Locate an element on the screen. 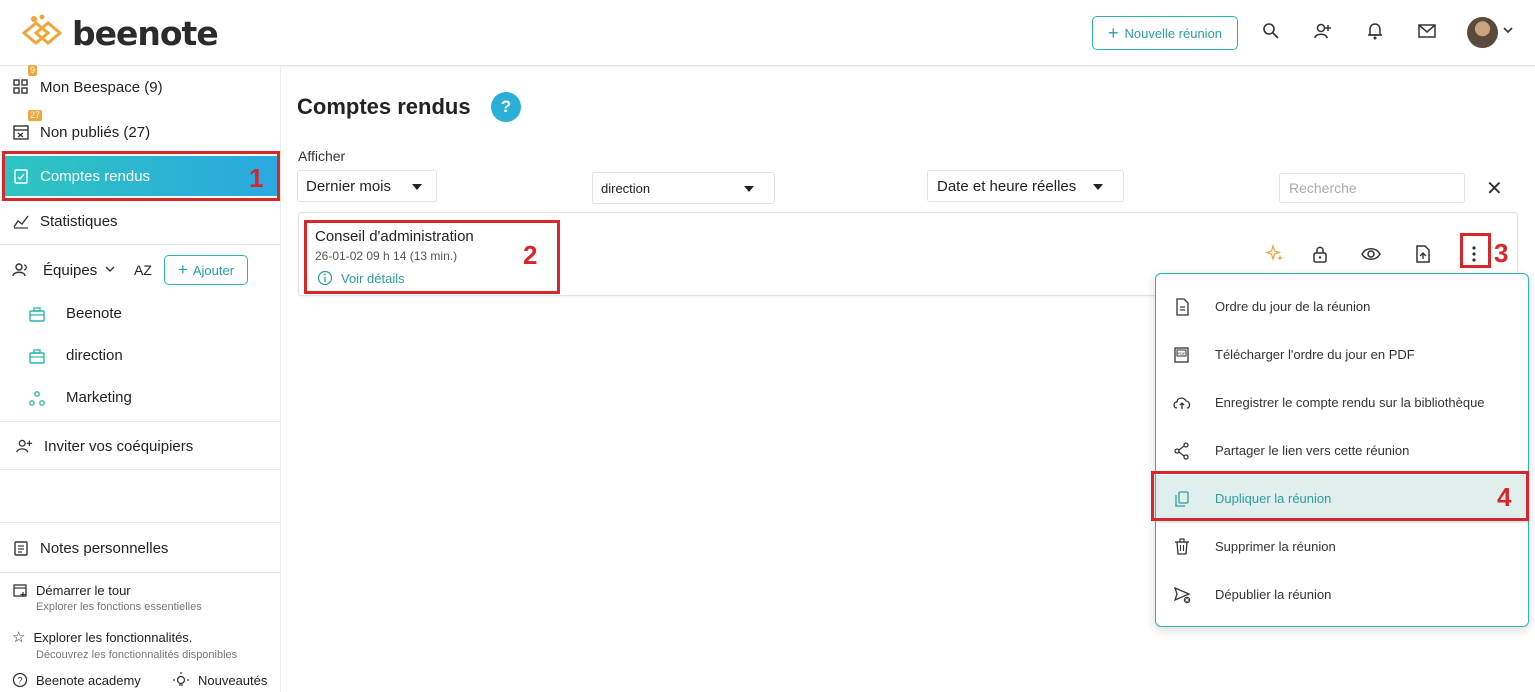 The image size is (1535, 692). search-input: Recherche is located at coordinates (1372, 188).